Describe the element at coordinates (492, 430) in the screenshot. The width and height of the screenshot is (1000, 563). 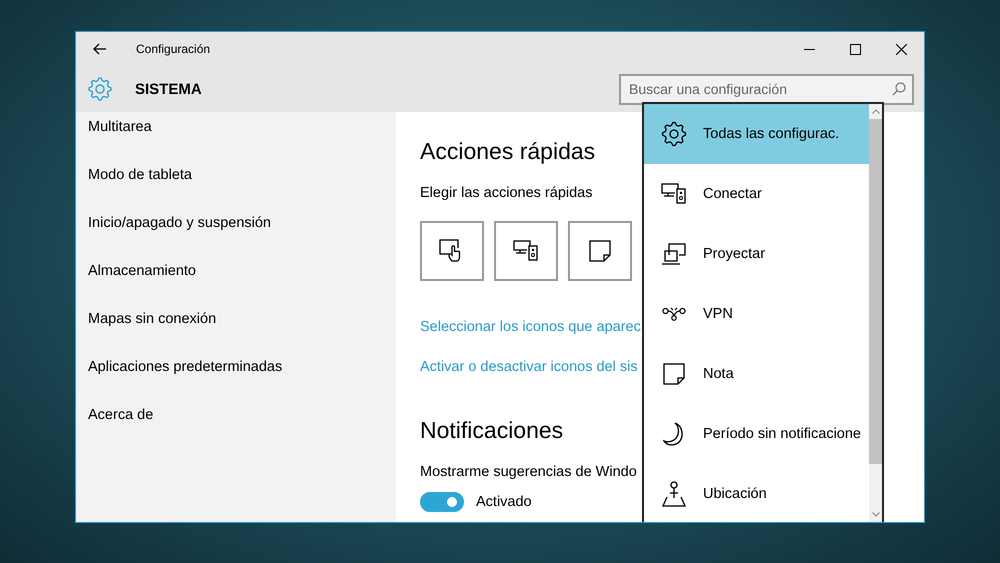
I see `section-title: Notificaciones` at that location.